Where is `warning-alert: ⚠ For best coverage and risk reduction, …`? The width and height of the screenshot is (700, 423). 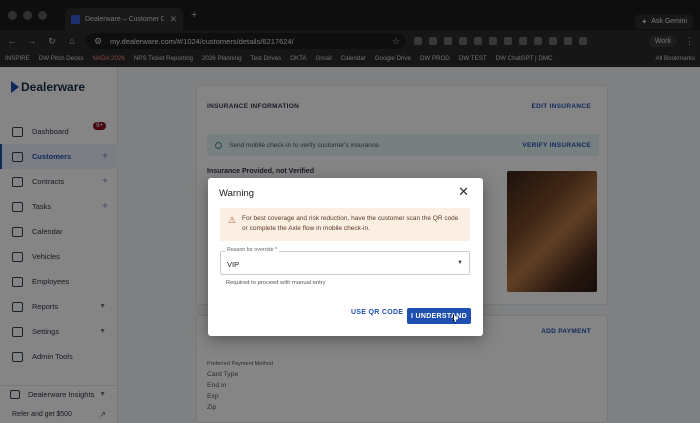
warning-alert: ⚠ For best coverage and risk reduction, … is located at coordinates (345, 224).